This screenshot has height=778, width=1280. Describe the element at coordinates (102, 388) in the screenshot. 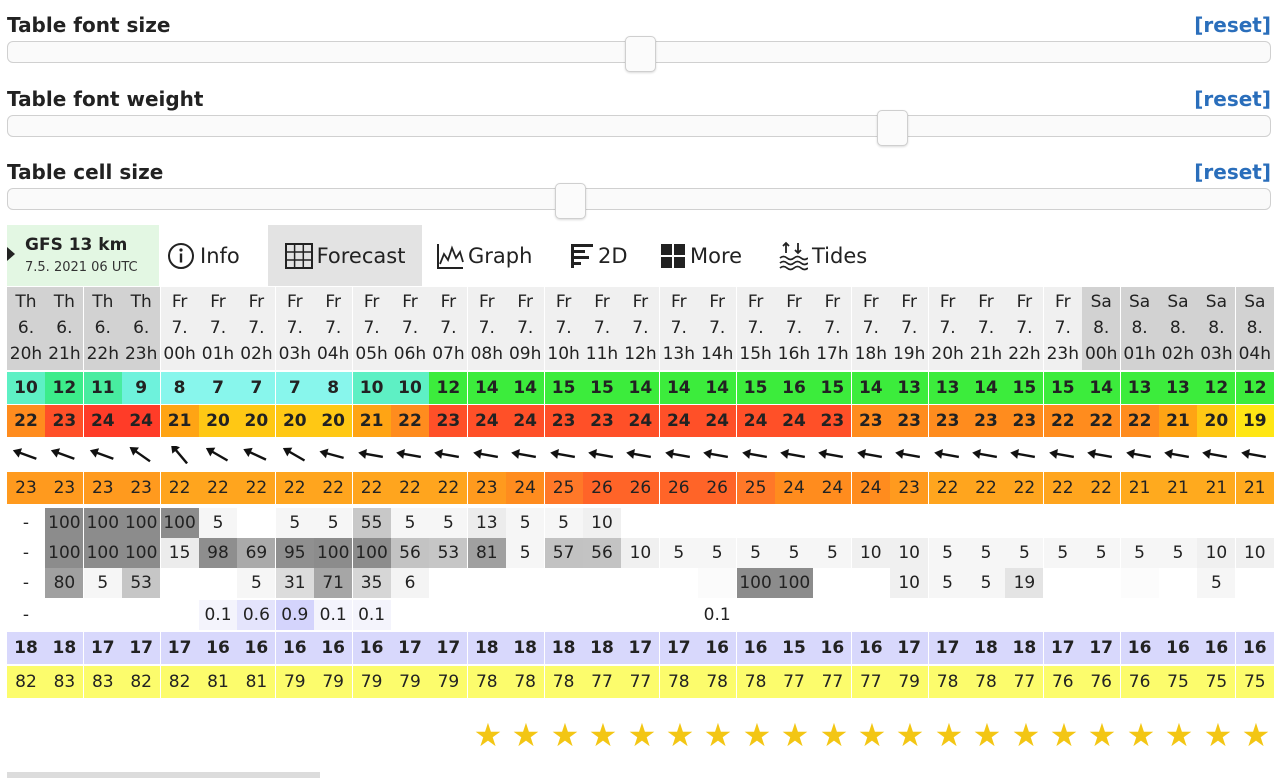

I see `wind-speed-cell: 11` at that location.